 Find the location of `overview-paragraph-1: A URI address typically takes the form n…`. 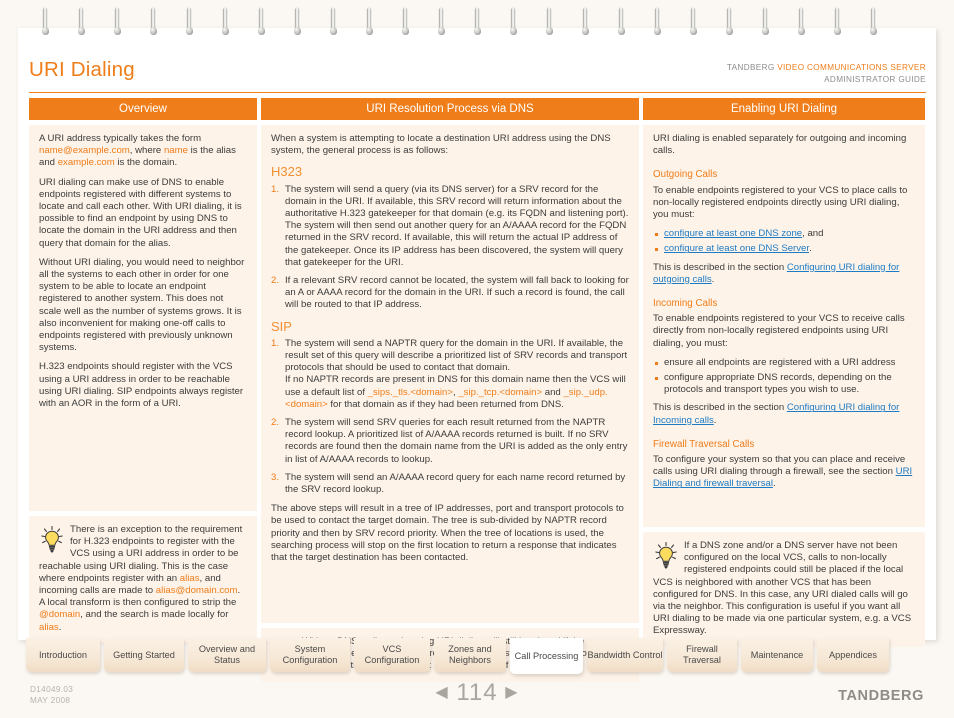

overview-paragraph-1: A URI address typically takes the form n… is located at coordinates (143, 151).